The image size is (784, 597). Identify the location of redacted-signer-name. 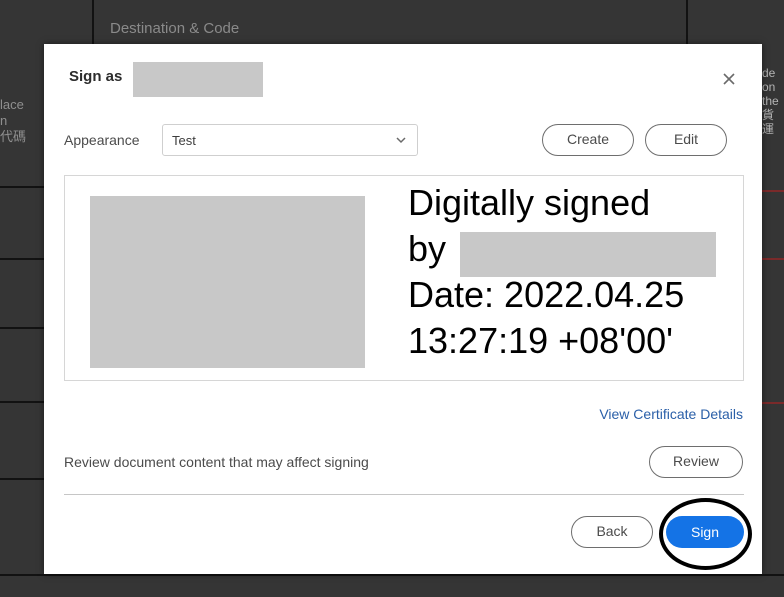
(198, 79).